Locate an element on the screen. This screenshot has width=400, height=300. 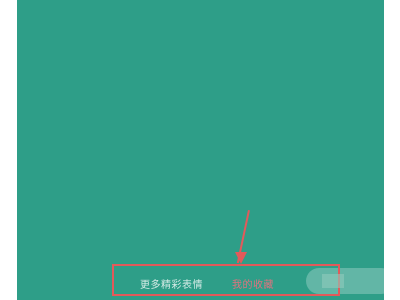
annotation-arrow-head is located at coordinates (241, 258).